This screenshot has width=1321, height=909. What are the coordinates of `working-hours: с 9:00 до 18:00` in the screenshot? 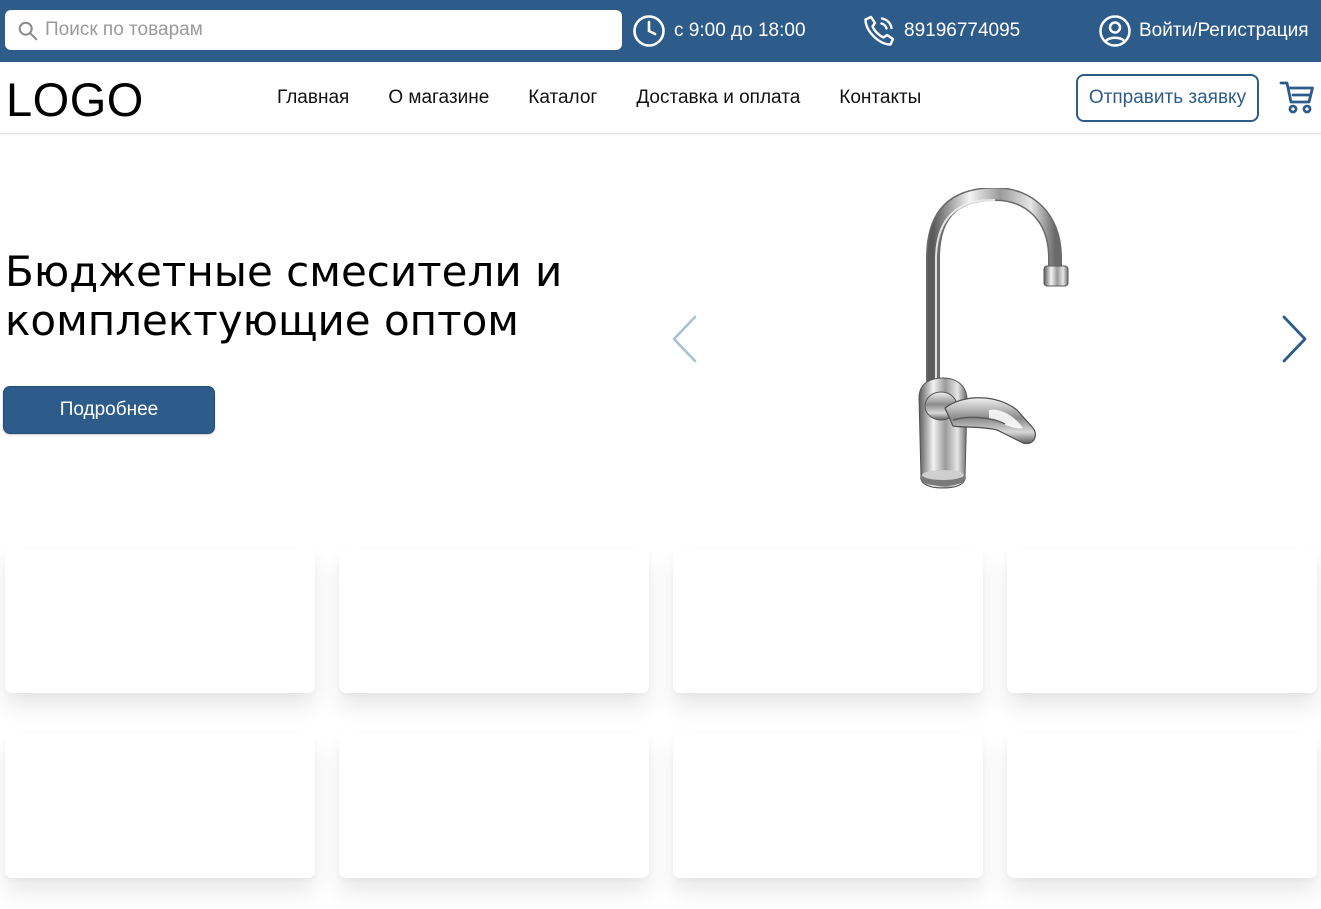 It's located at (719, 31).